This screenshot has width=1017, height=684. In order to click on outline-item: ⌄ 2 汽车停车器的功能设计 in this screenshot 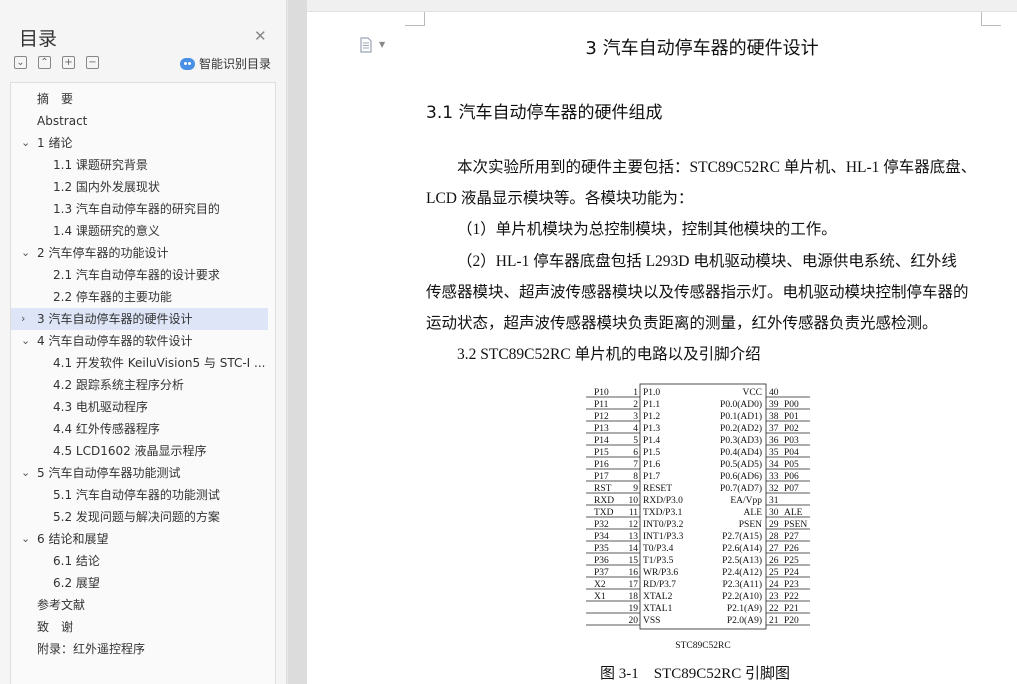, I will do `click(139, 253)`.